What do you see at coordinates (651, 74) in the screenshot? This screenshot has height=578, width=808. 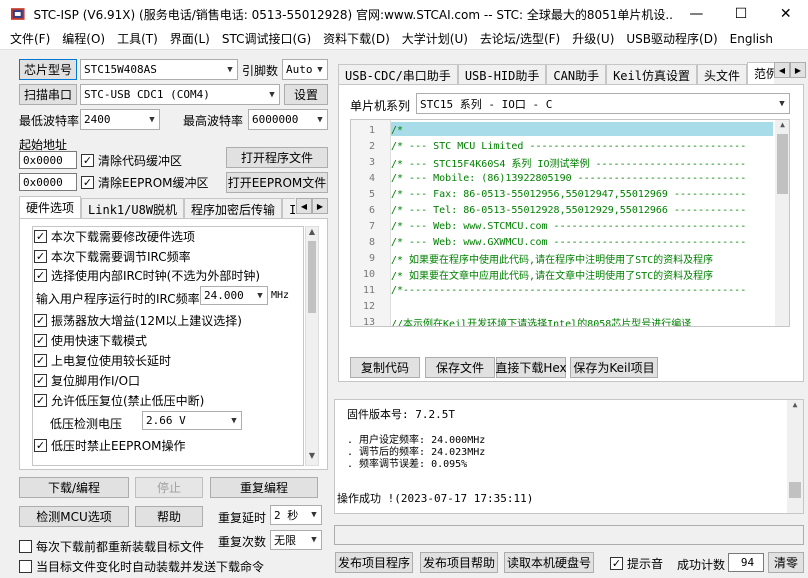 I see `tab-keil-sim: Keil仿真设置` at bounding box center [651, 74].